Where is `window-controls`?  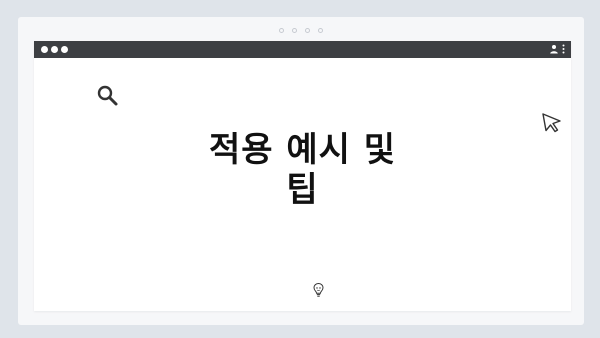
window-controls is located at coordinates (54, 49).